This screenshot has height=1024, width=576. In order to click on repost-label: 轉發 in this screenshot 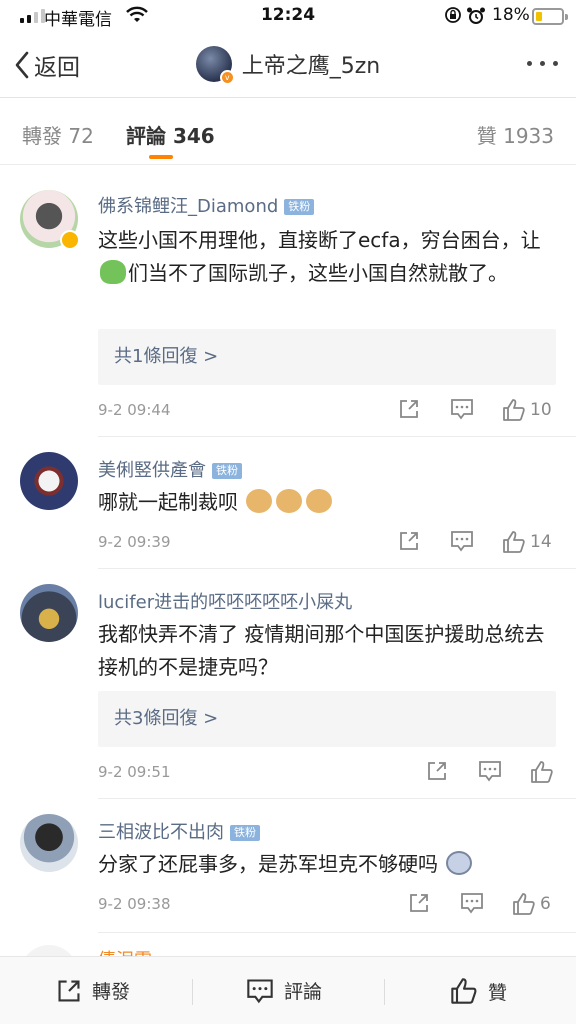, I will do `click(111, 992)`.